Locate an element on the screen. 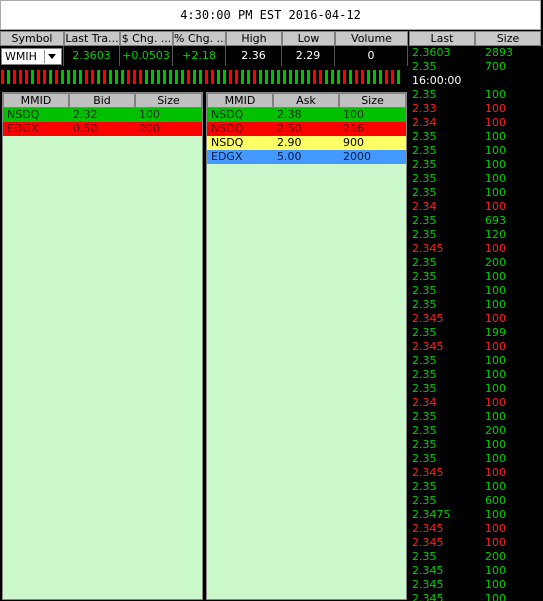 This screenshot has height=601, width=543. trade-size: 199 is located at coordinates (495, 332).